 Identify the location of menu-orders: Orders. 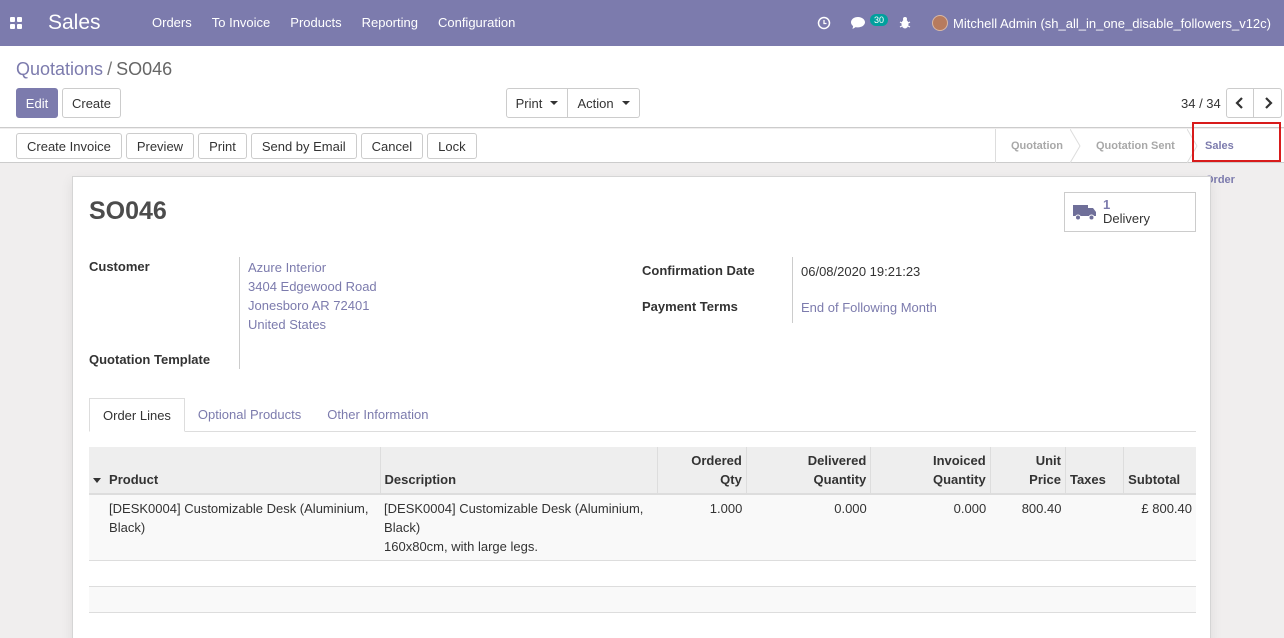
(172, 23).